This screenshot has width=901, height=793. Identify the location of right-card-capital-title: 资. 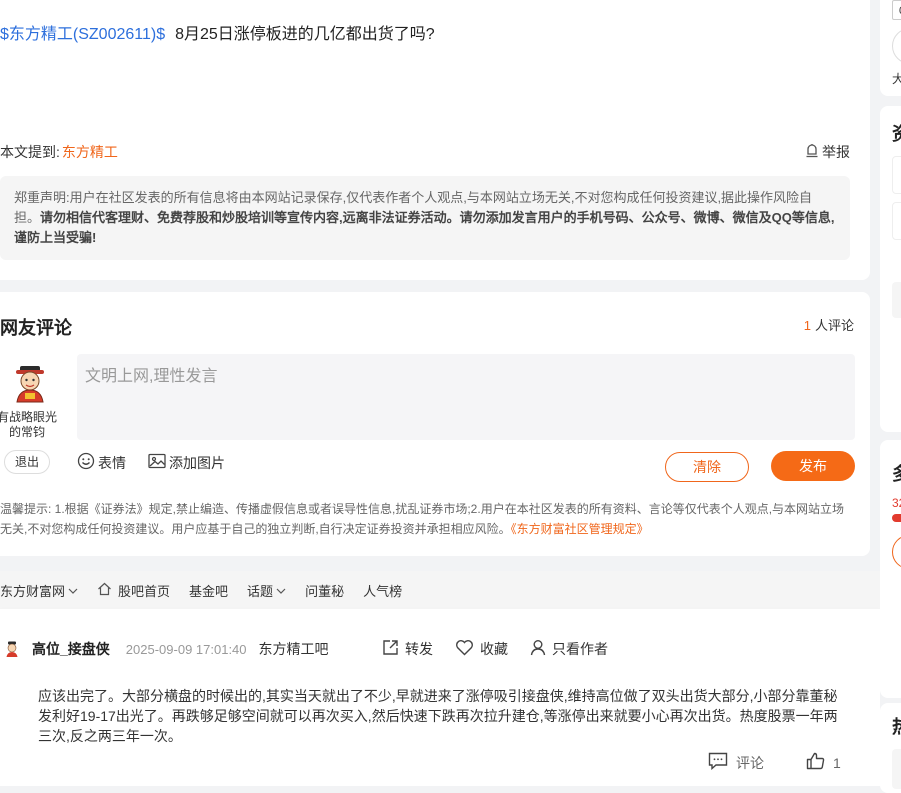
(896, 133).